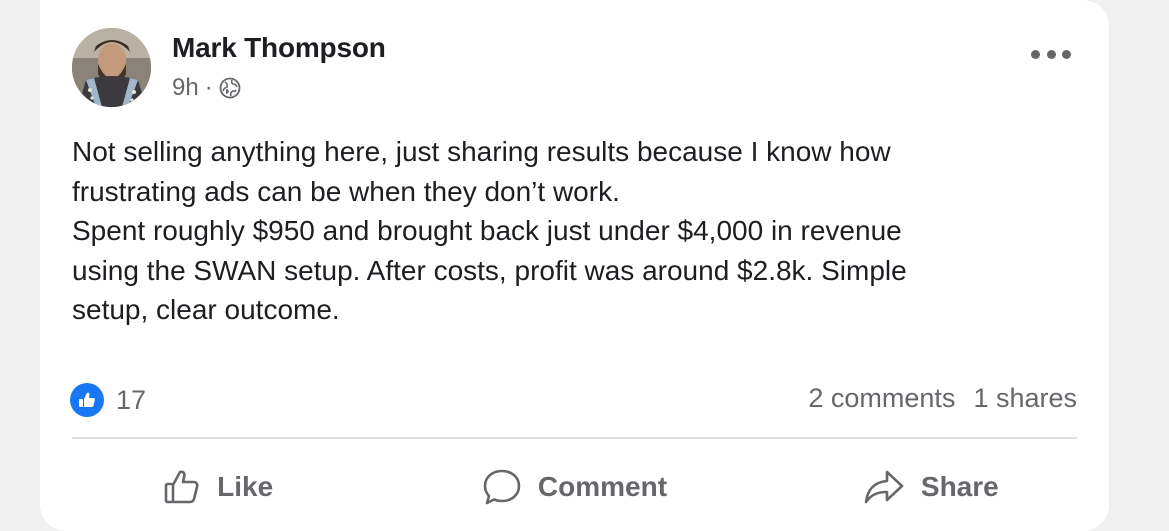 This screenshot has height=531, width=1169. I want to click on avatar-image, so click(111, 67).